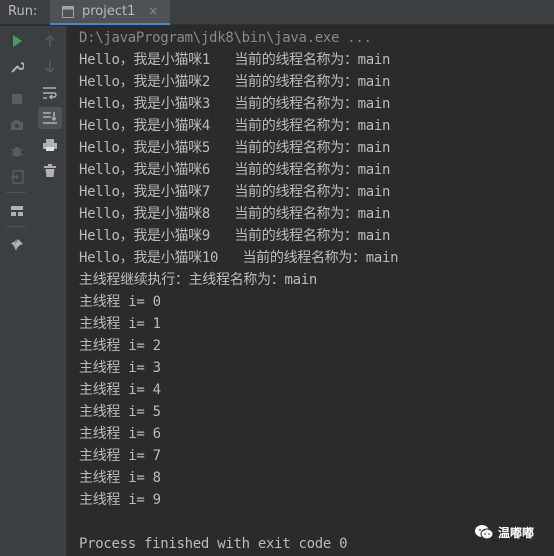  Describe the element at coordinates (120, 478) in the screenshot. I see `console-line: 主线程 i= 8` at that location.